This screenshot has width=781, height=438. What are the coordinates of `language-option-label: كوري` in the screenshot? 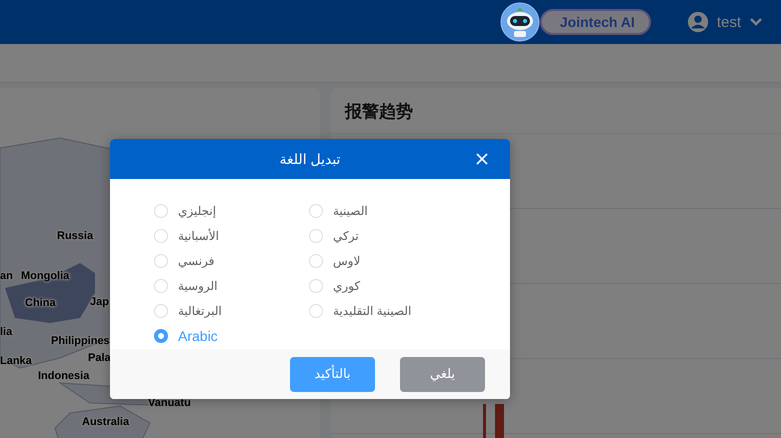 It's located at (346, 285).